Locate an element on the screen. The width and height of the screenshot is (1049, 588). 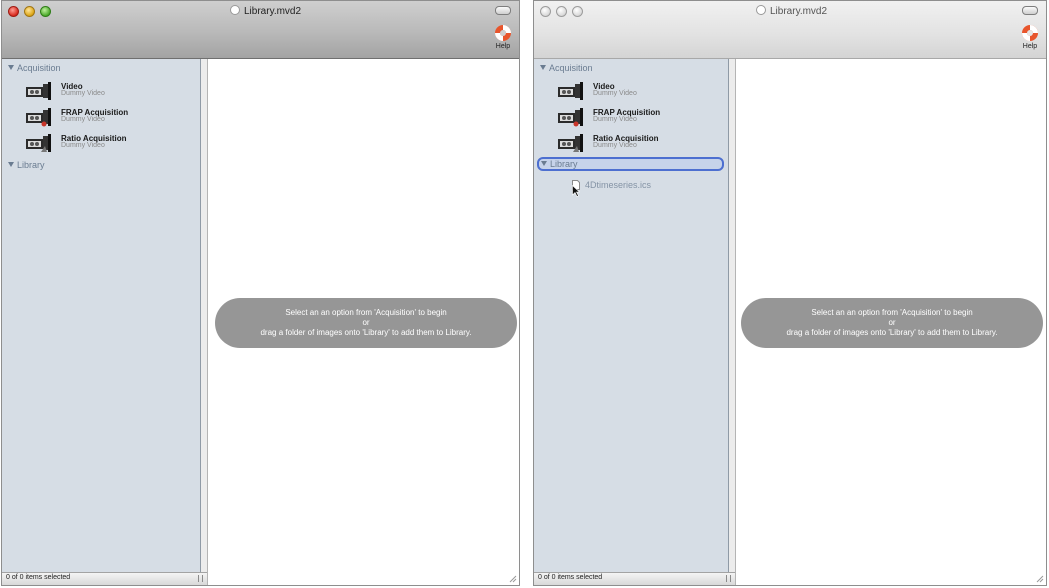
mouse-pointer-icon is located at coordinates (576, 191).